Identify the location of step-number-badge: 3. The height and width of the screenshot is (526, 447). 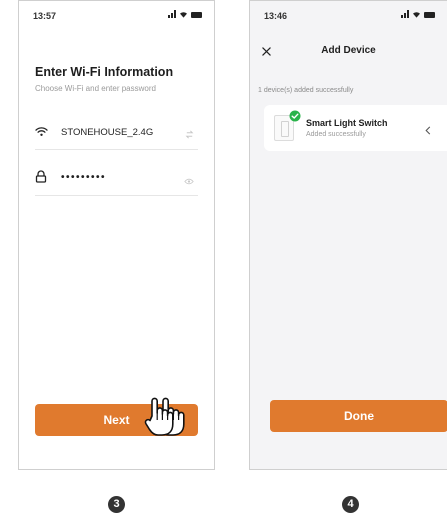
(116, 504).